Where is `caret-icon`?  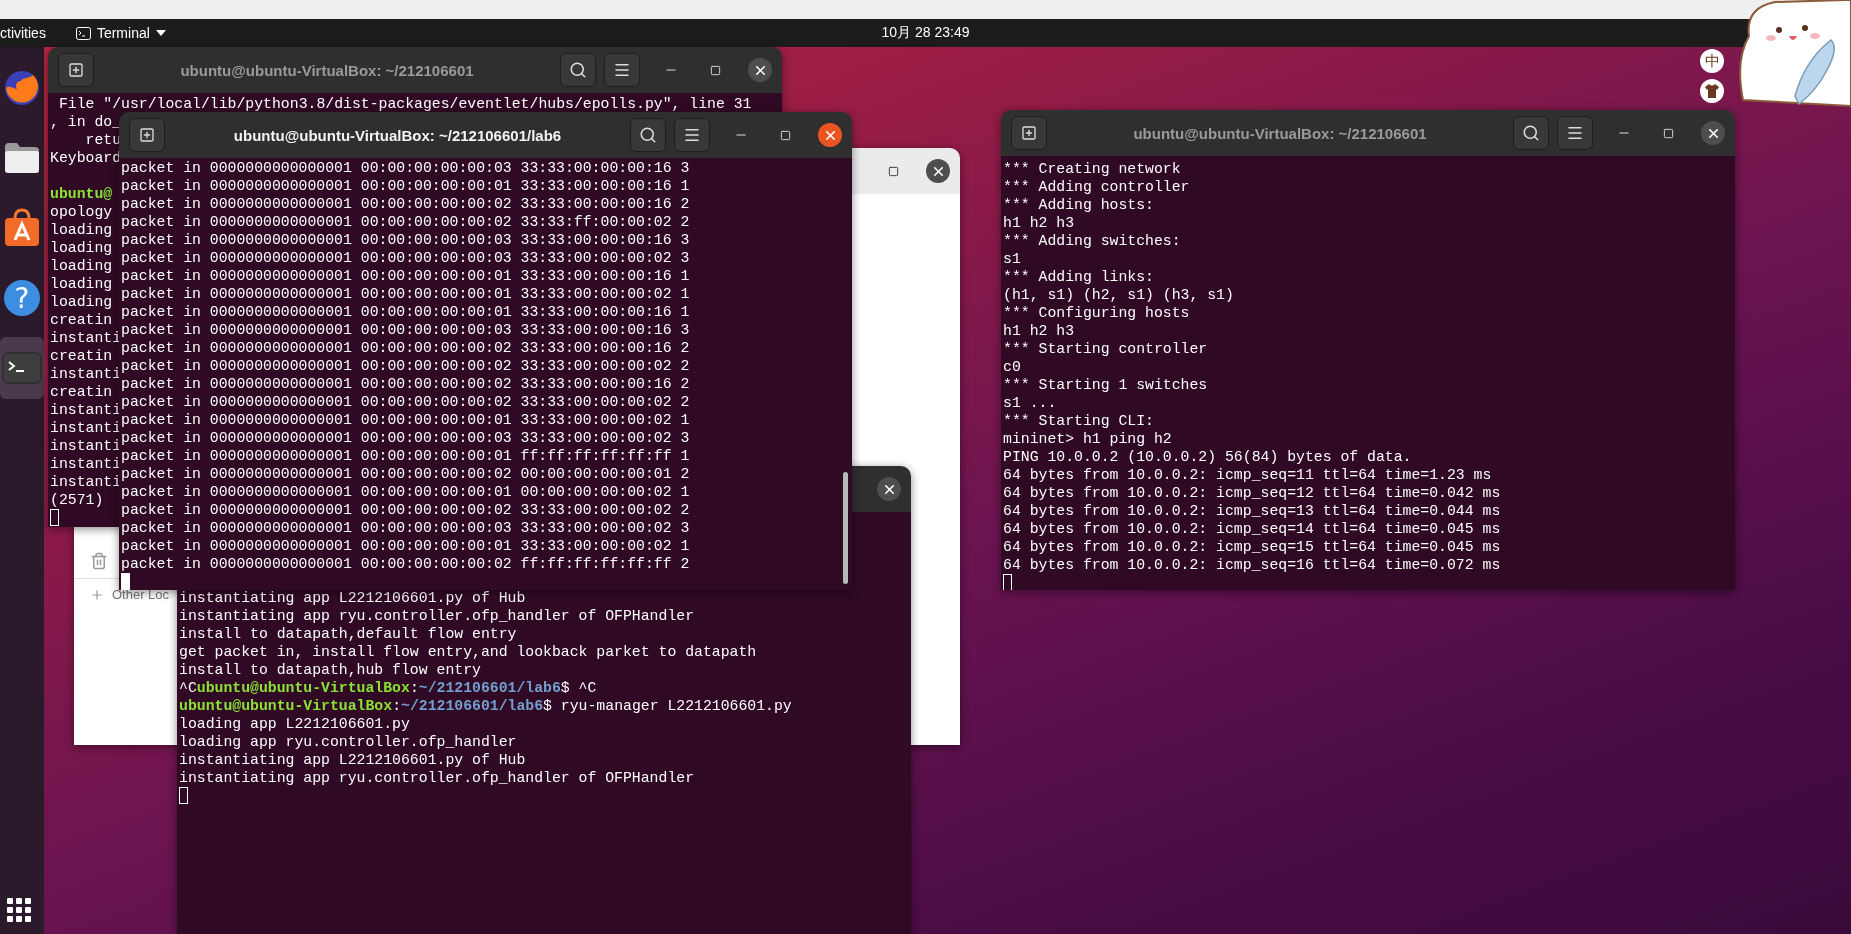 caret-icon is located at coordinates (160, 33).